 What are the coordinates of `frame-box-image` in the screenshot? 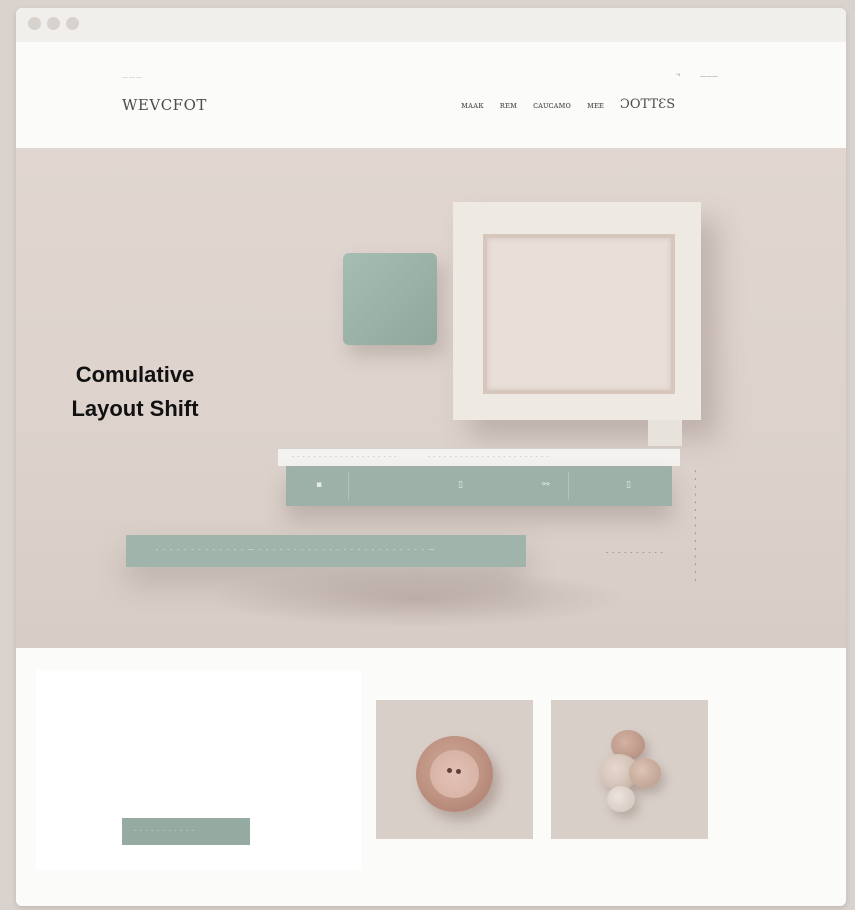 It's located at (577, 311).